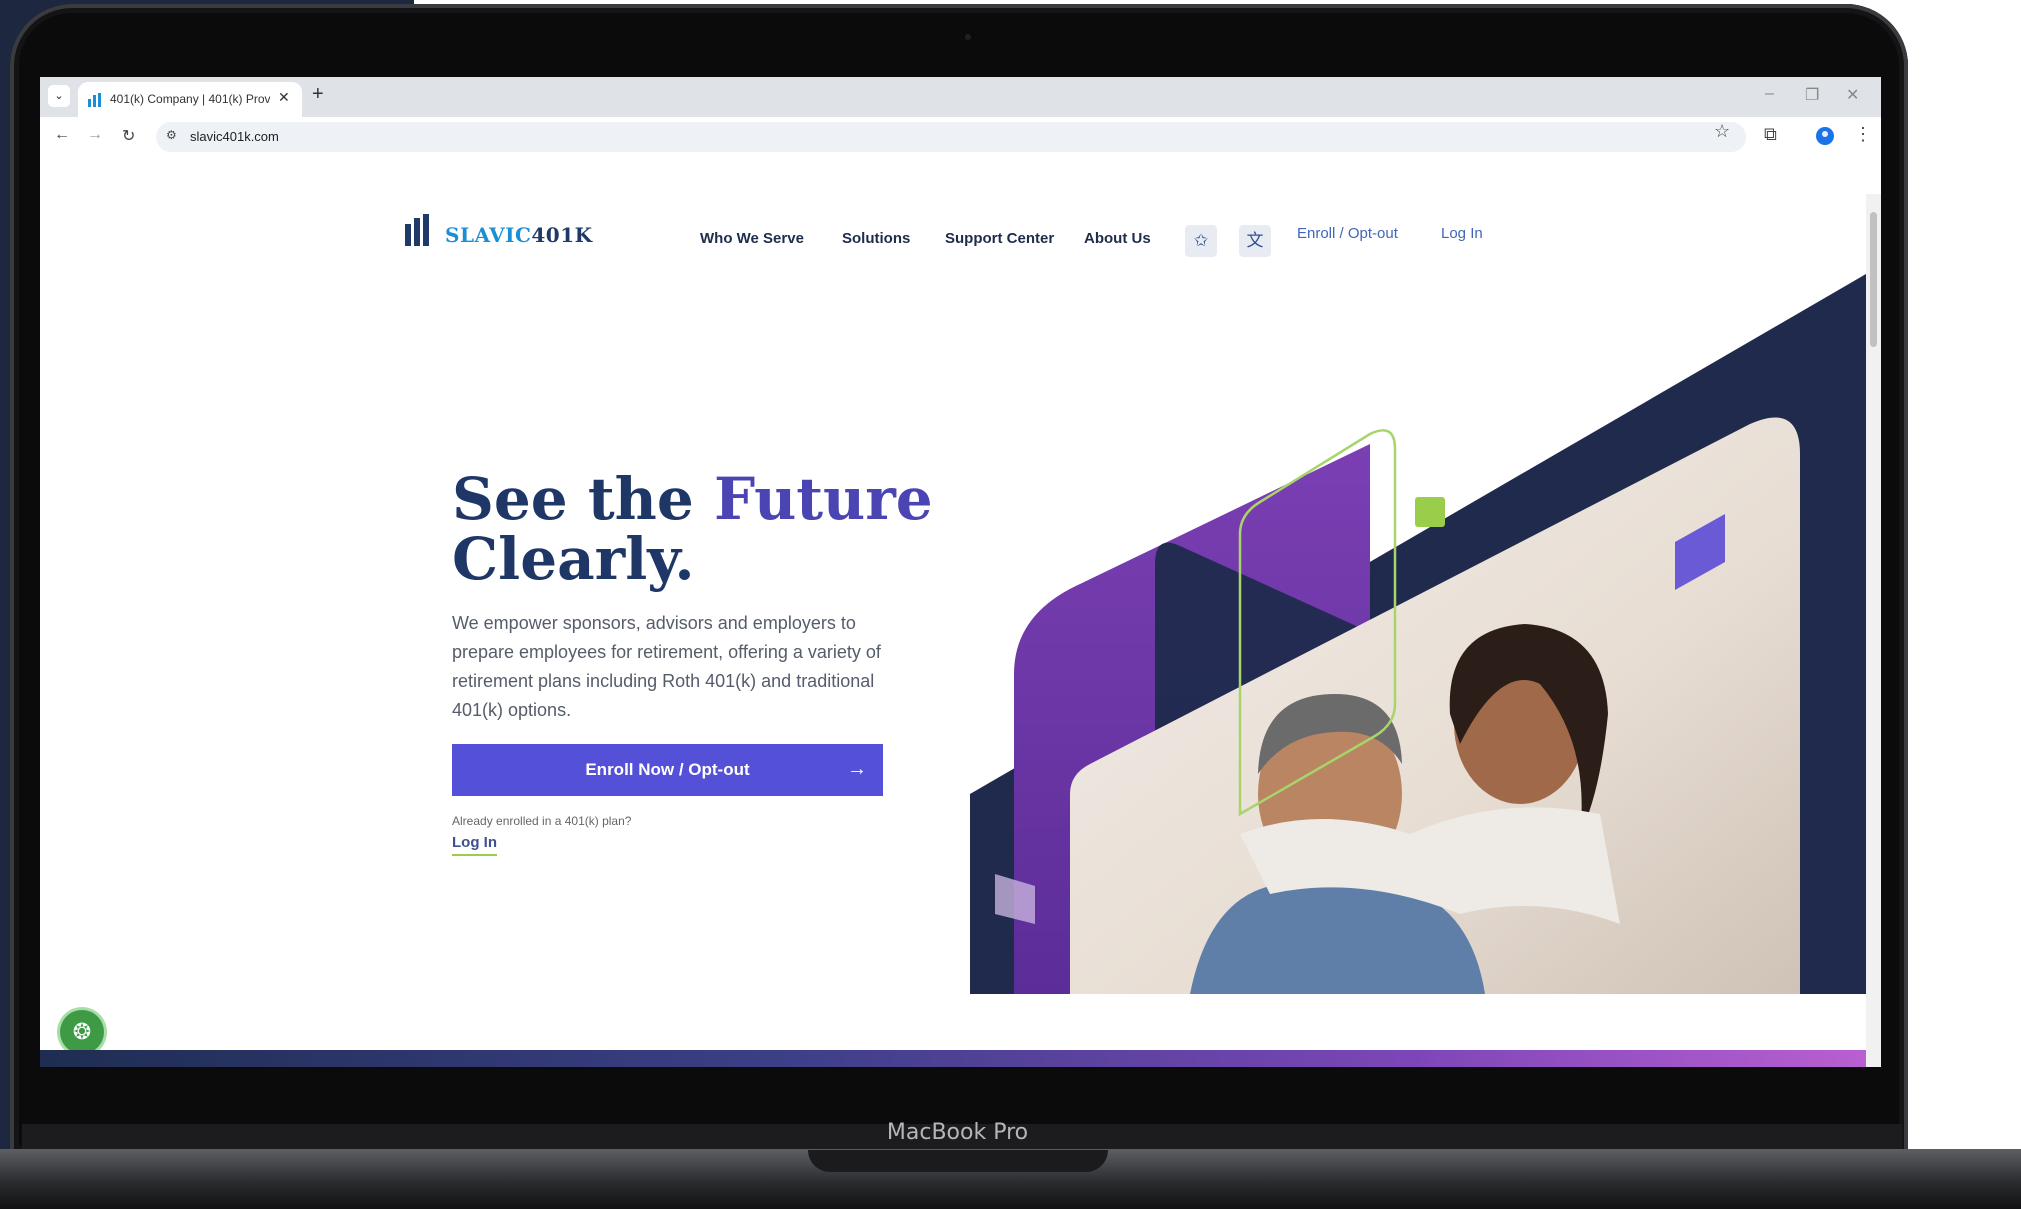  Describe the element at coordinates (999, 238) in the screenshot. I see `nav-support-center: Support Center` at that location.